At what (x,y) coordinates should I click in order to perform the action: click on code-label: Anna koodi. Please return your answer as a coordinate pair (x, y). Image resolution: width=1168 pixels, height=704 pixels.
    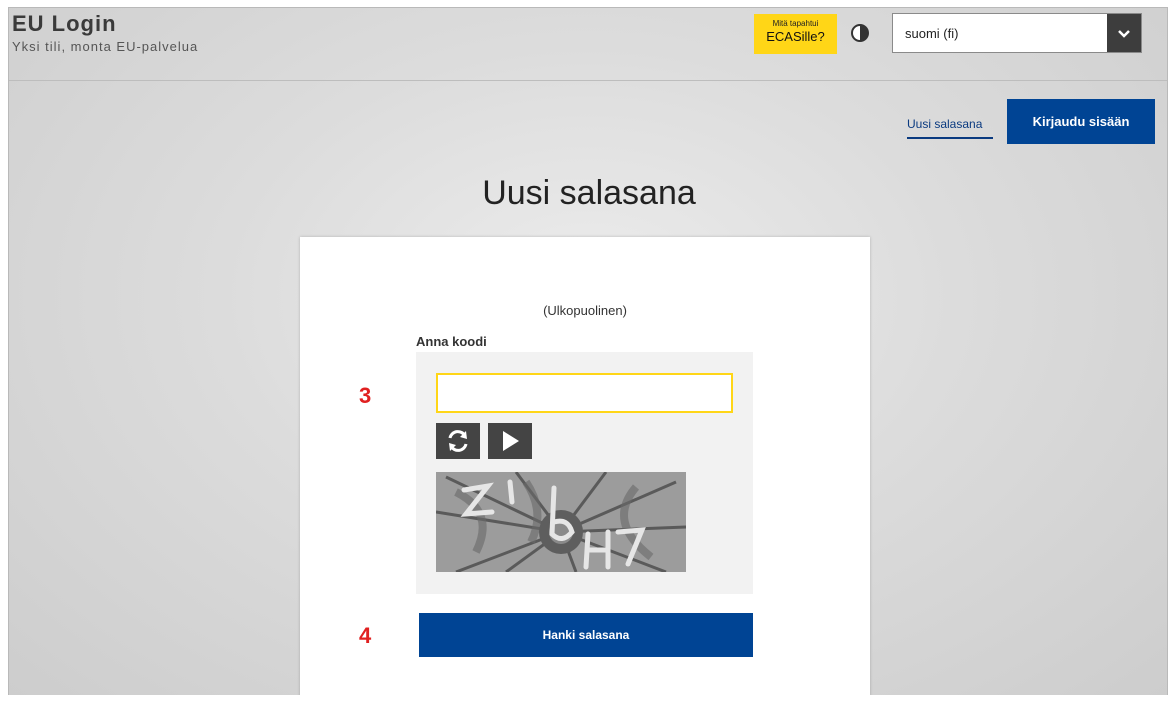
    Looking at the image, I should click on (451, 341).